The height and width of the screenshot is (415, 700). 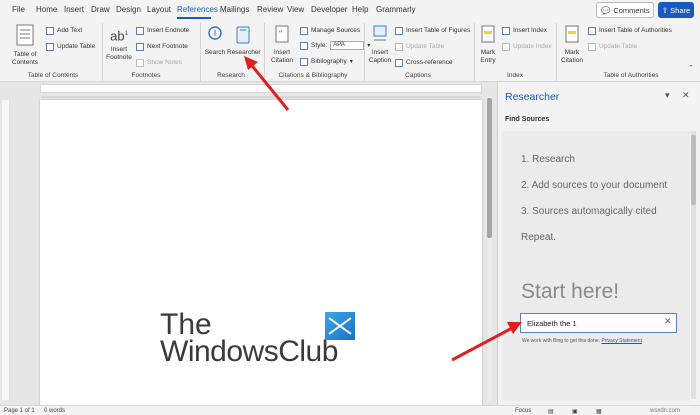 I want to click on insert-footnote-button: ab1 Insert Footnote, so click(x=119, y=43).